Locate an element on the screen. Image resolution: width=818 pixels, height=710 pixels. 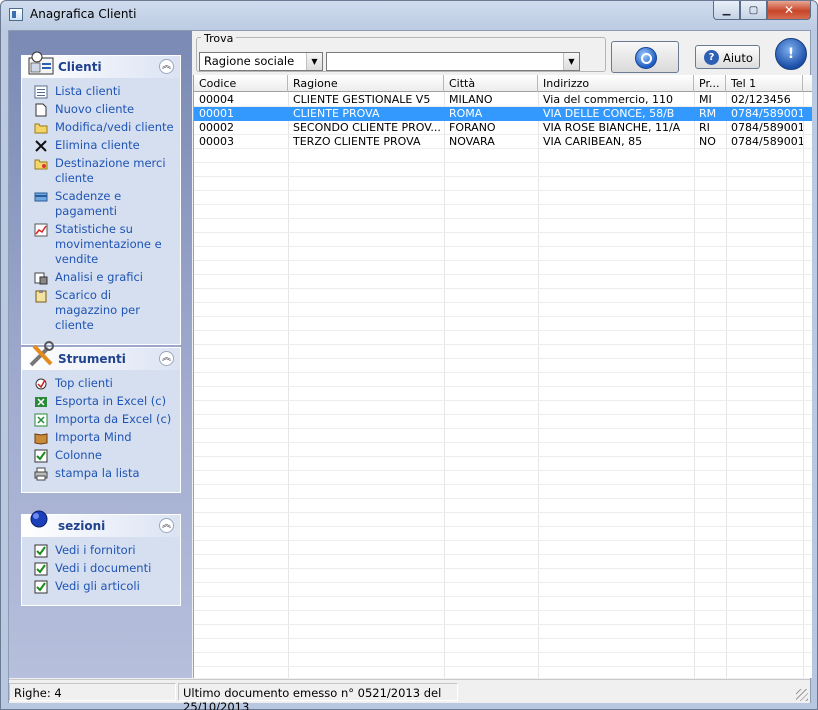
minimize-button: ▁ is located at coordinates (726, 10).